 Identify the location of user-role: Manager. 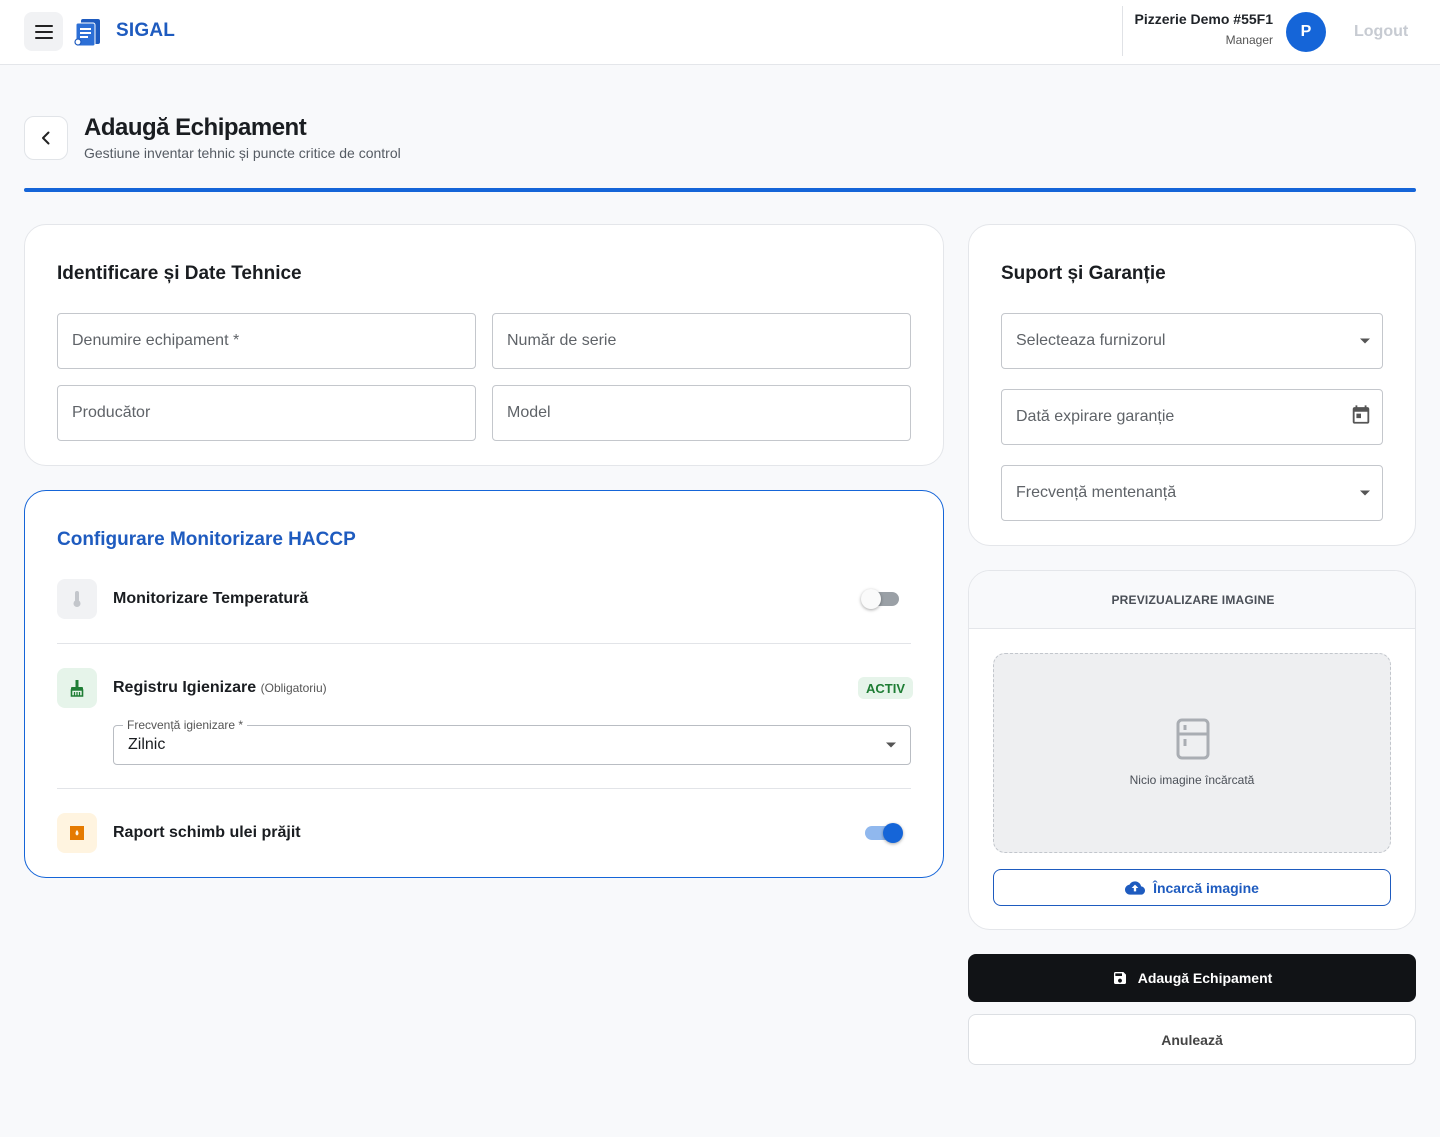
(1249, 40).